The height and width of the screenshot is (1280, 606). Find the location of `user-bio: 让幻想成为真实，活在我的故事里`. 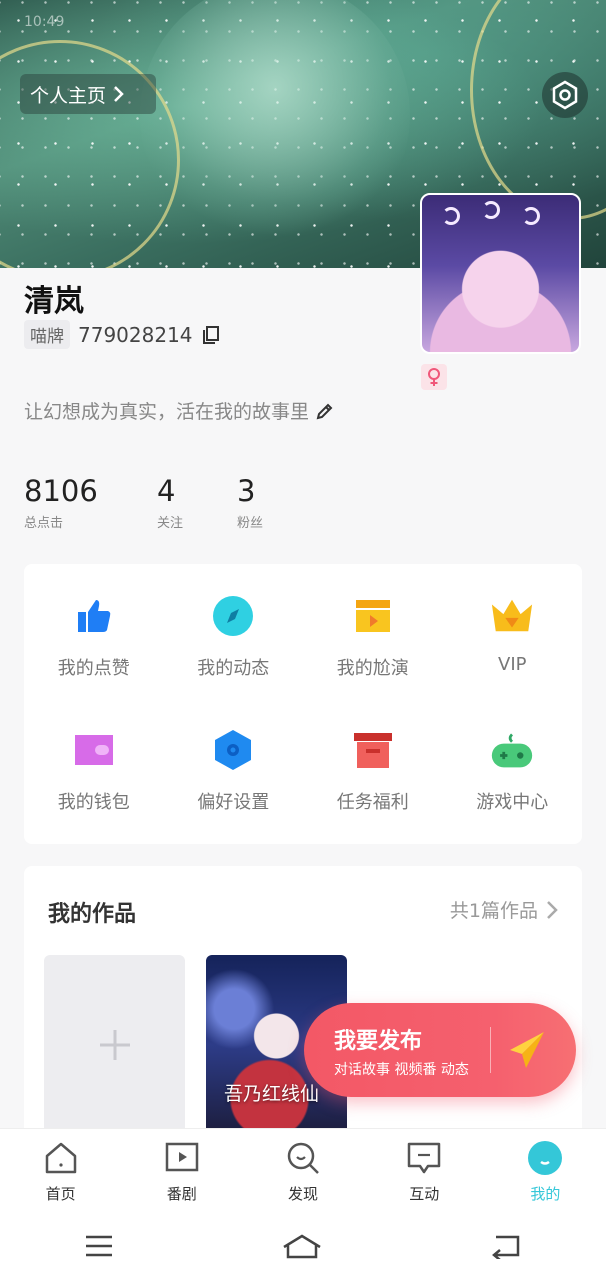

user-bio: 让幻想成为真实，活在我的故事里 is located at coordinates (179, 410).